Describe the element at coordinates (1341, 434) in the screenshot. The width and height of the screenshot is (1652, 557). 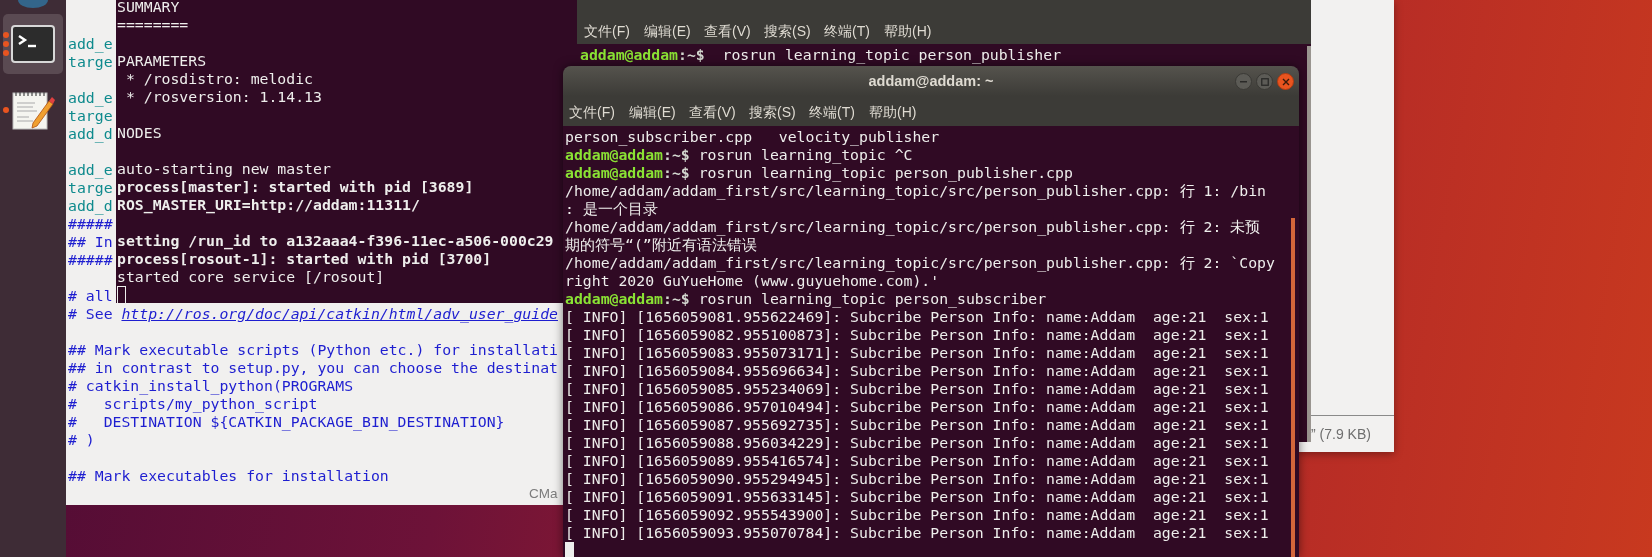
I see `file-size-label: ” (7.9 KB)` at that location.